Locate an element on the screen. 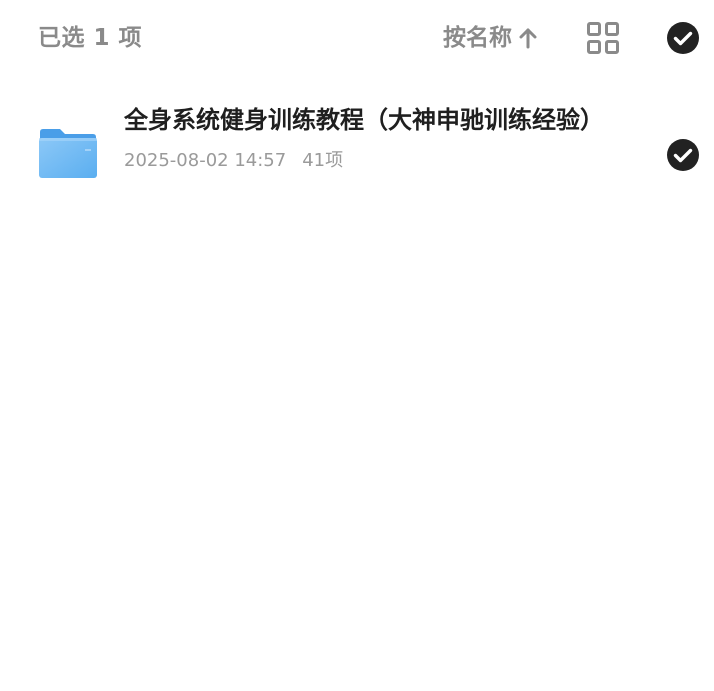 This screenshot has height=691, width=714. file-meta: 2025-08-02 14:57 41项 is located at coordinates (364, 161).